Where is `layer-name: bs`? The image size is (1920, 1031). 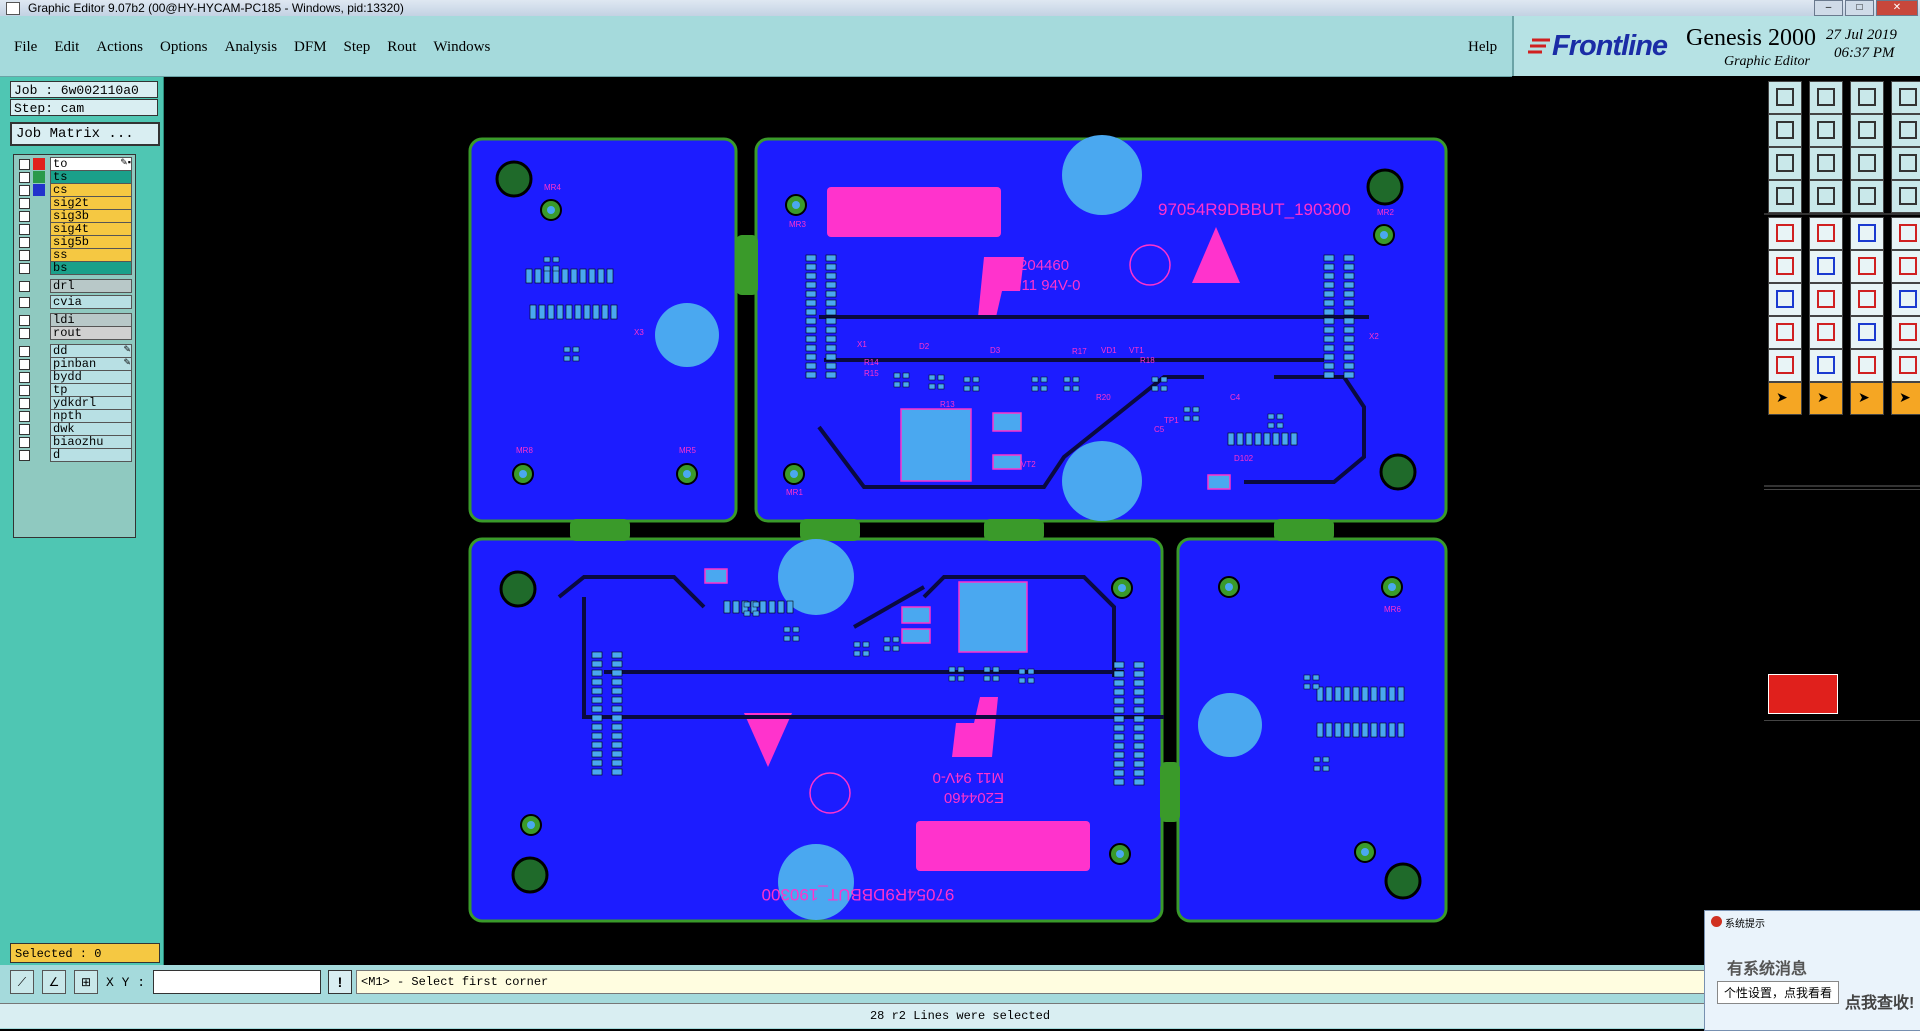 layer-name: bs is located at coordinates (91, 268).